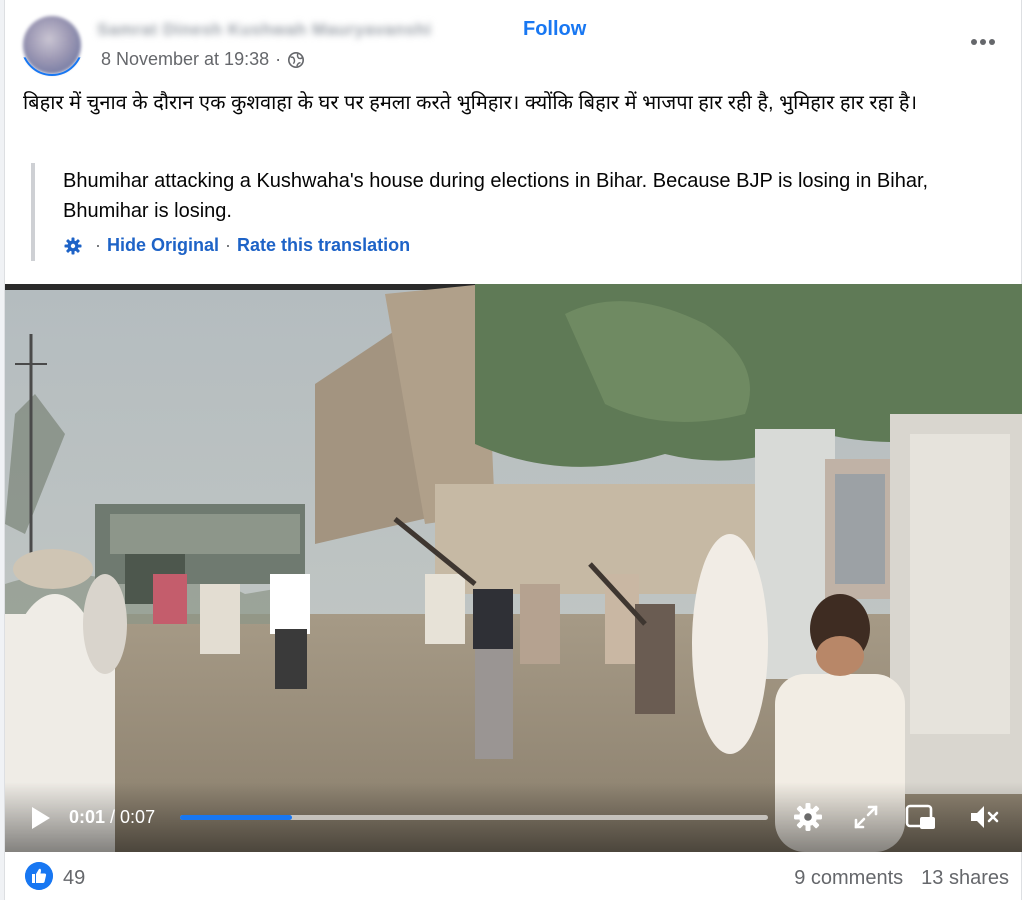  I want to click on gear-icon, so click(73, 246).